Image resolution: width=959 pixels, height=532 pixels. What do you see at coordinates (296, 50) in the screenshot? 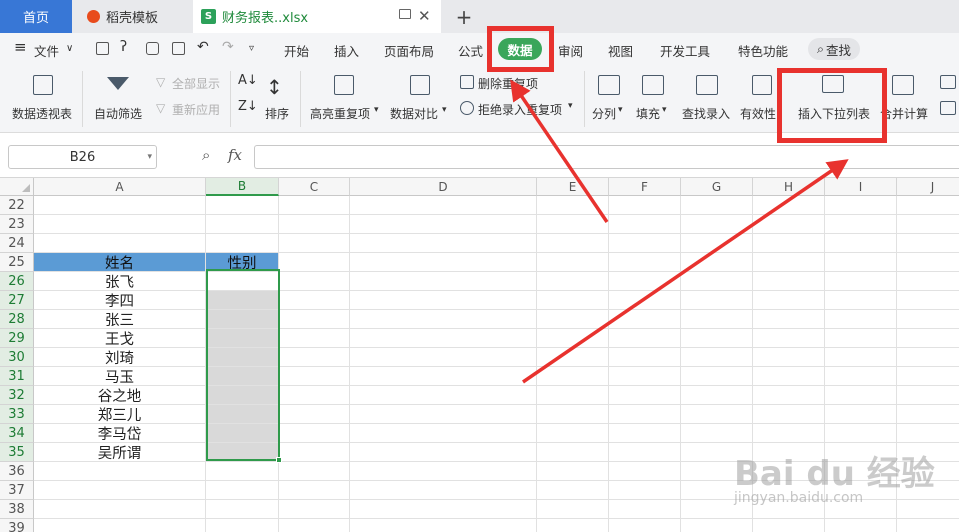
I see `menu-start: 开始` at bounding box center [296, 50].